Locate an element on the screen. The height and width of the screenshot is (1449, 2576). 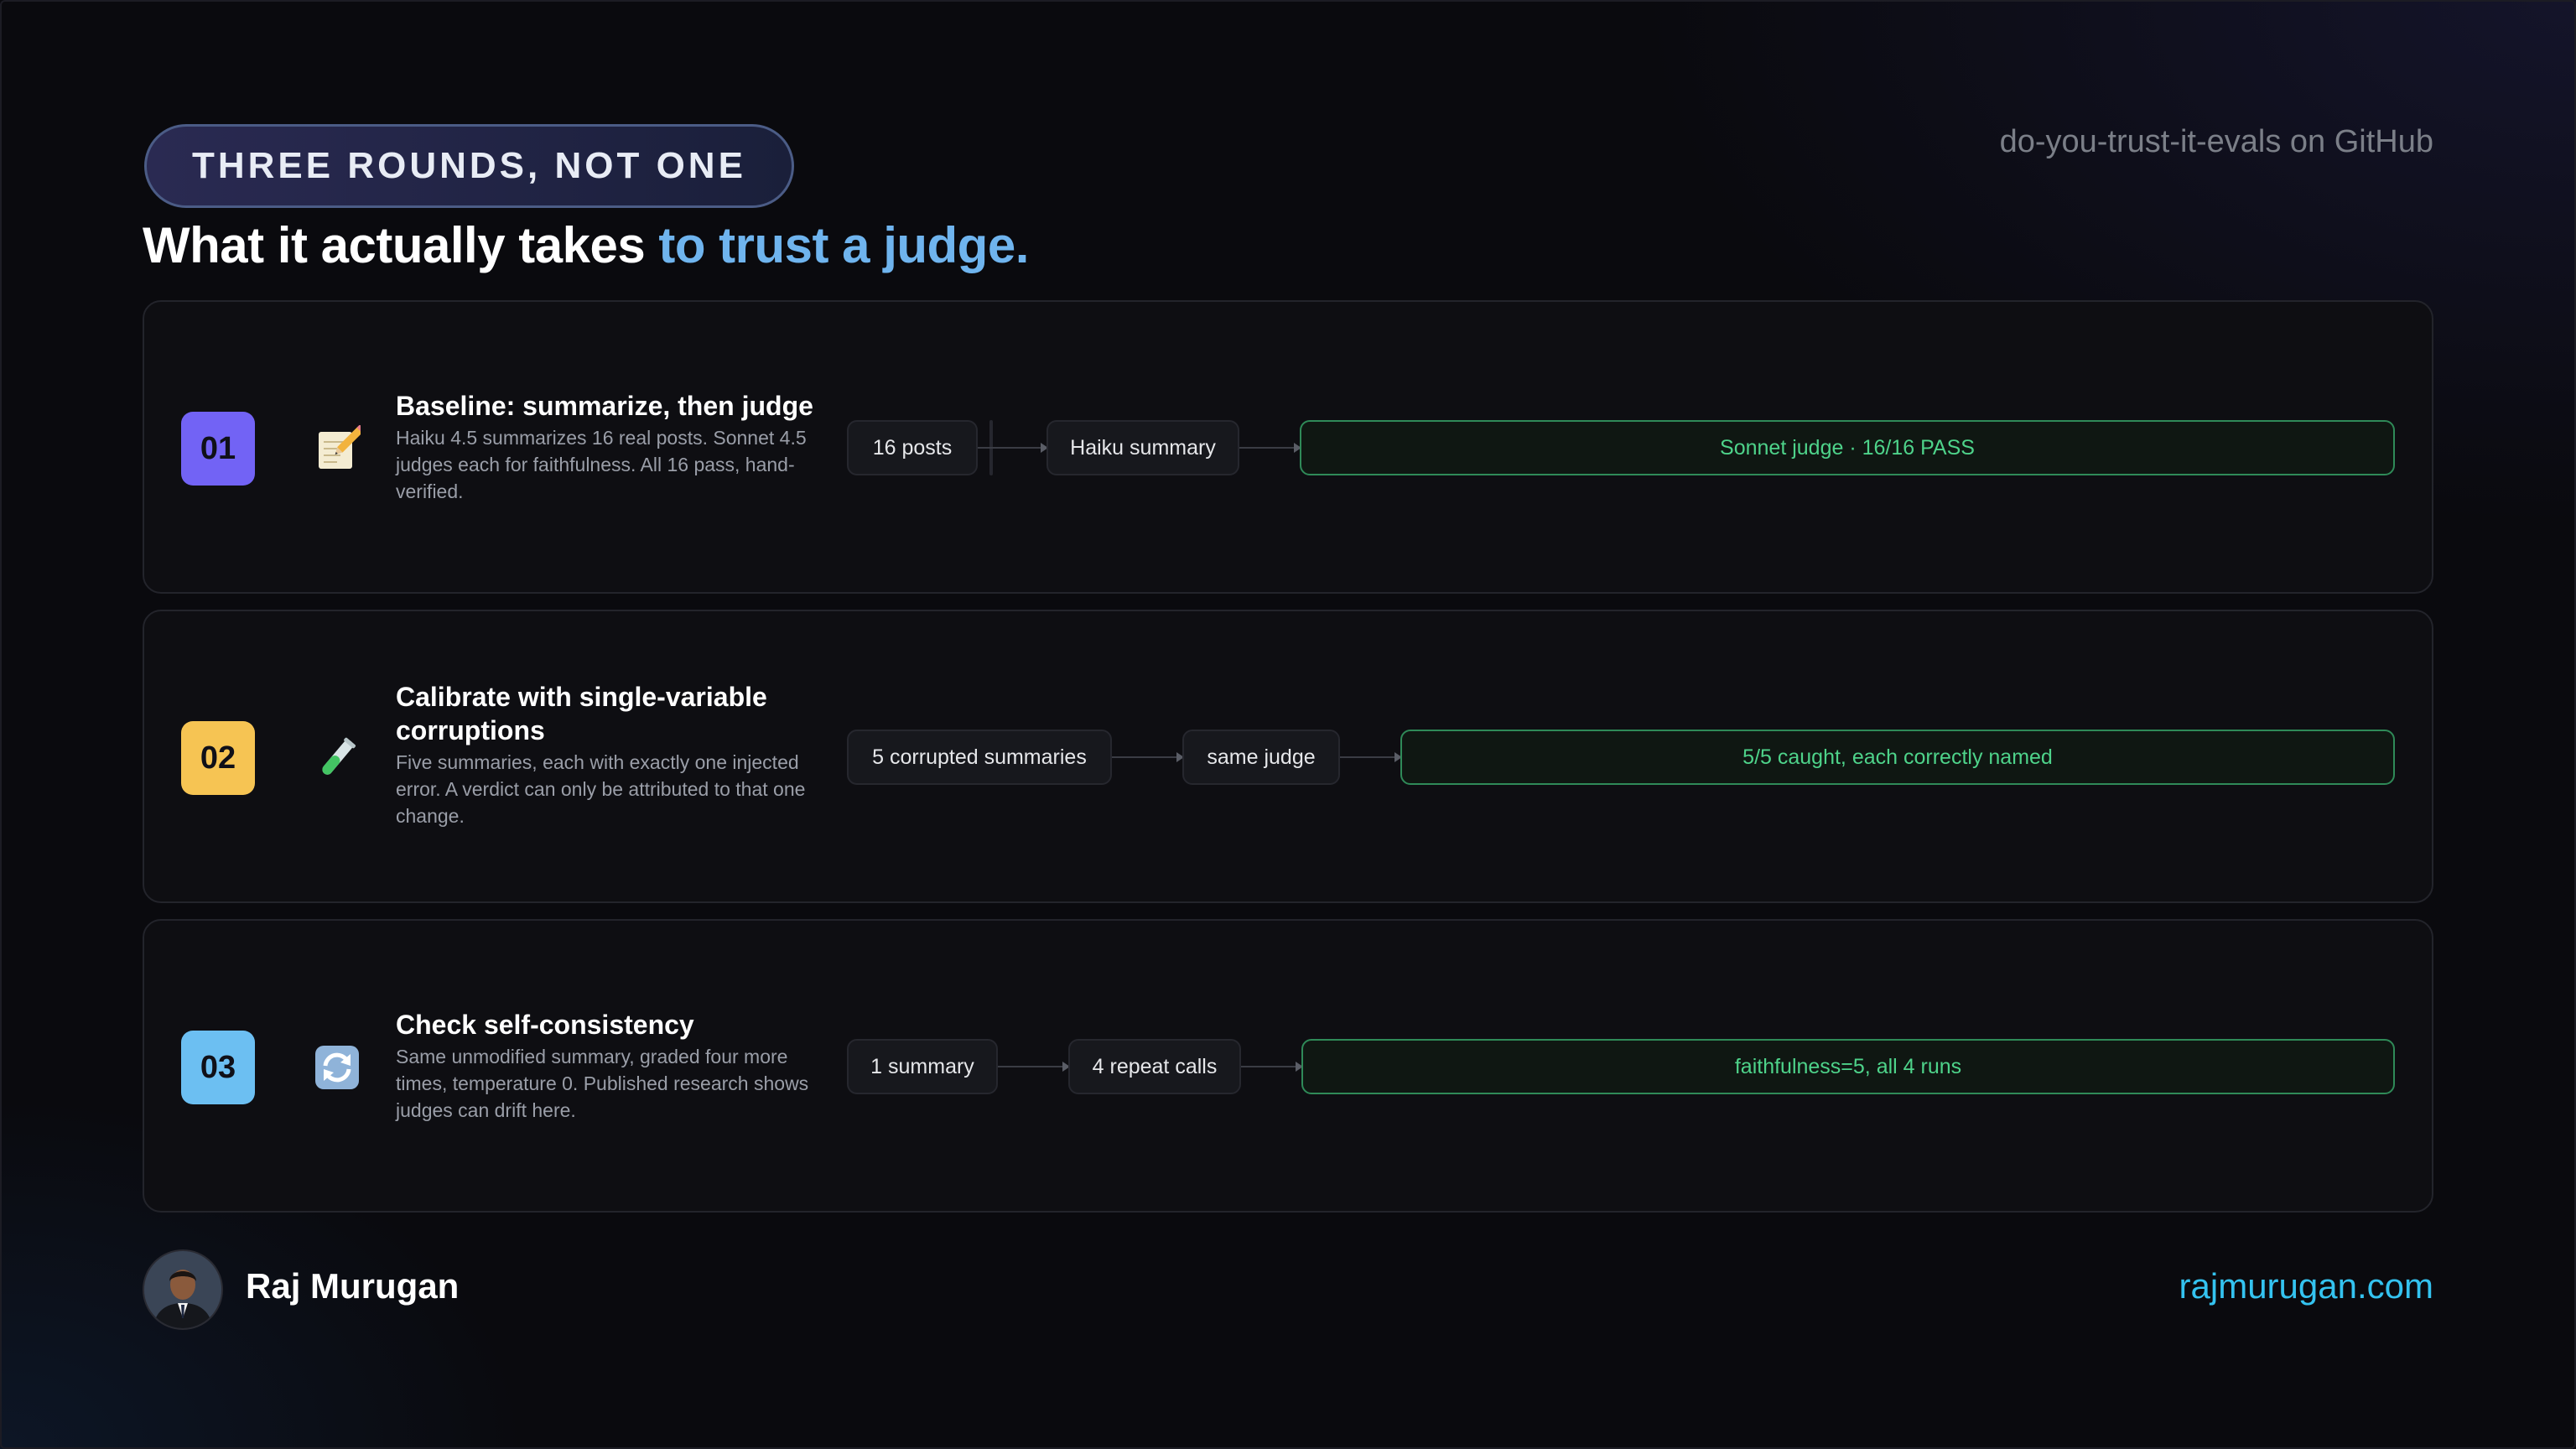
memo-pencil-icon is located at coordinates (337, 448).